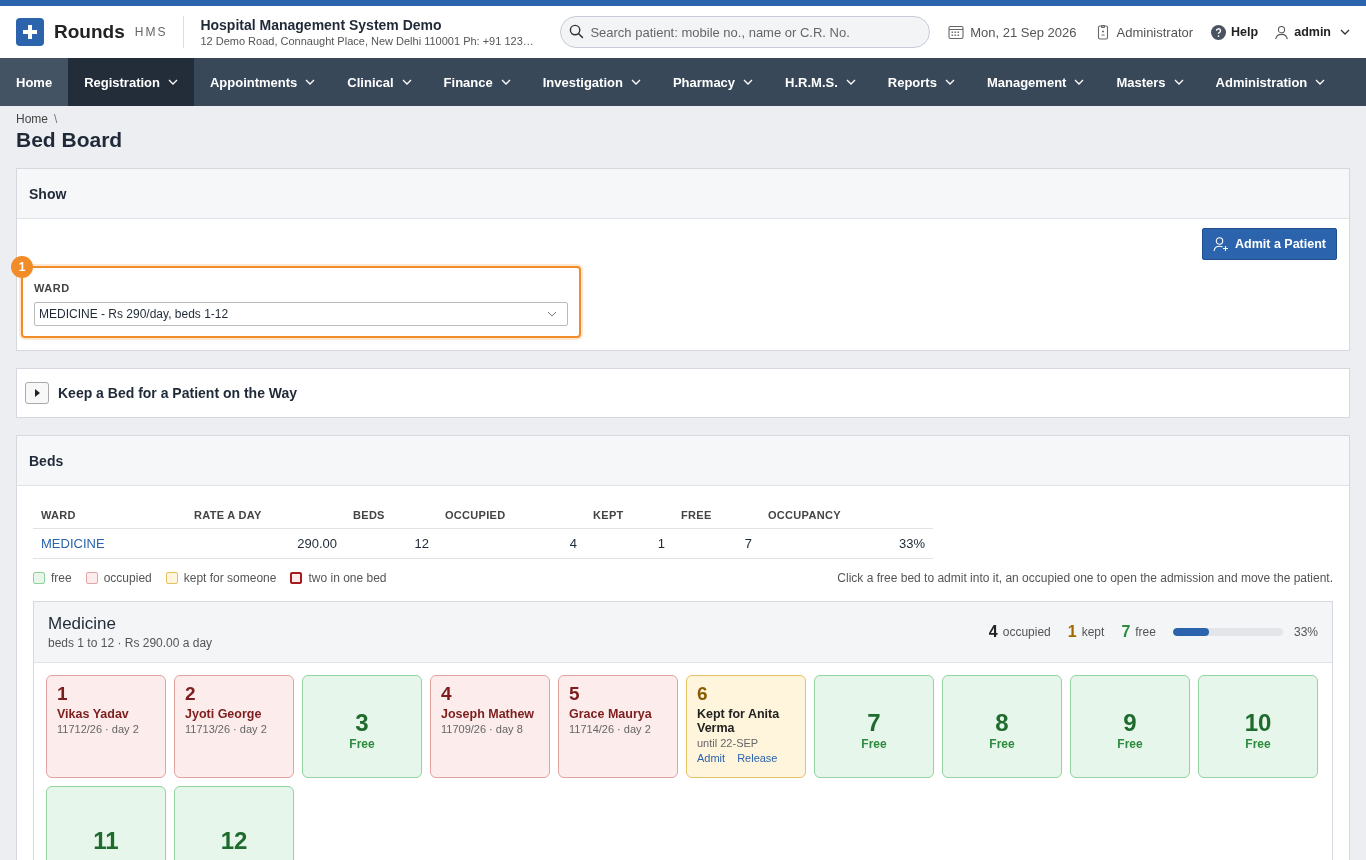  I want to click on calendar-icon, so click(956, 32).